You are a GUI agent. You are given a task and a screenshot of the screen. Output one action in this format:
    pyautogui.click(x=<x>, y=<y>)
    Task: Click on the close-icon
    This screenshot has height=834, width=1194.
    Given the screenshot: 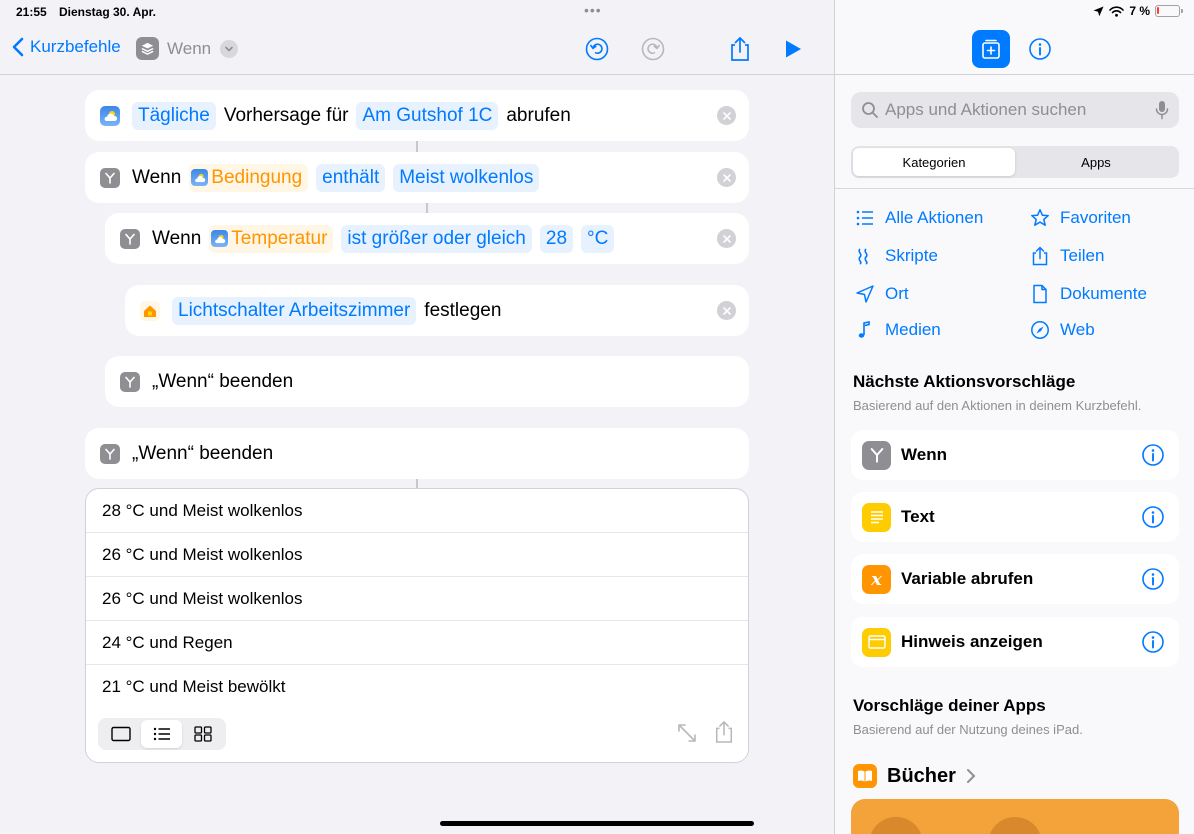 What is the action you would take?
    pyautogui.click(x=726, y=177)
    